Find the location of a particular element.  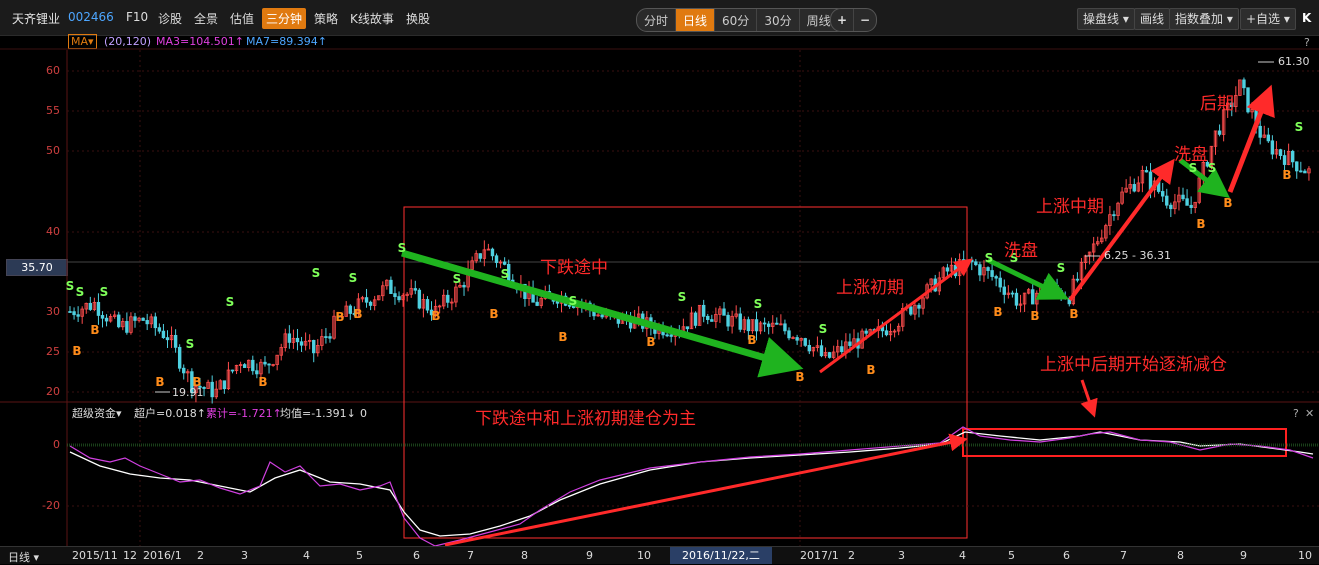

indicator-help-icon: ? is located at coordinates (1296, 413).